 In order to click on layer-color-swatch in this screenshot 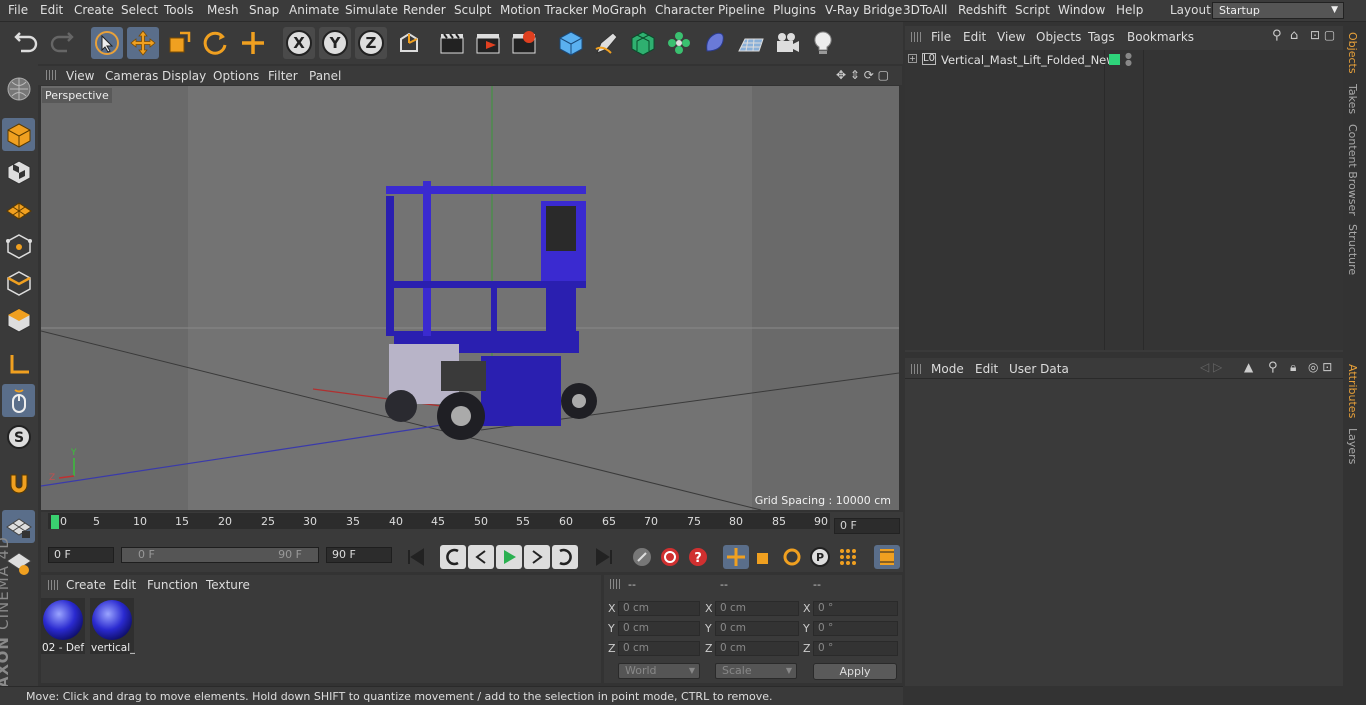, I will do `click(1114, 59)`.